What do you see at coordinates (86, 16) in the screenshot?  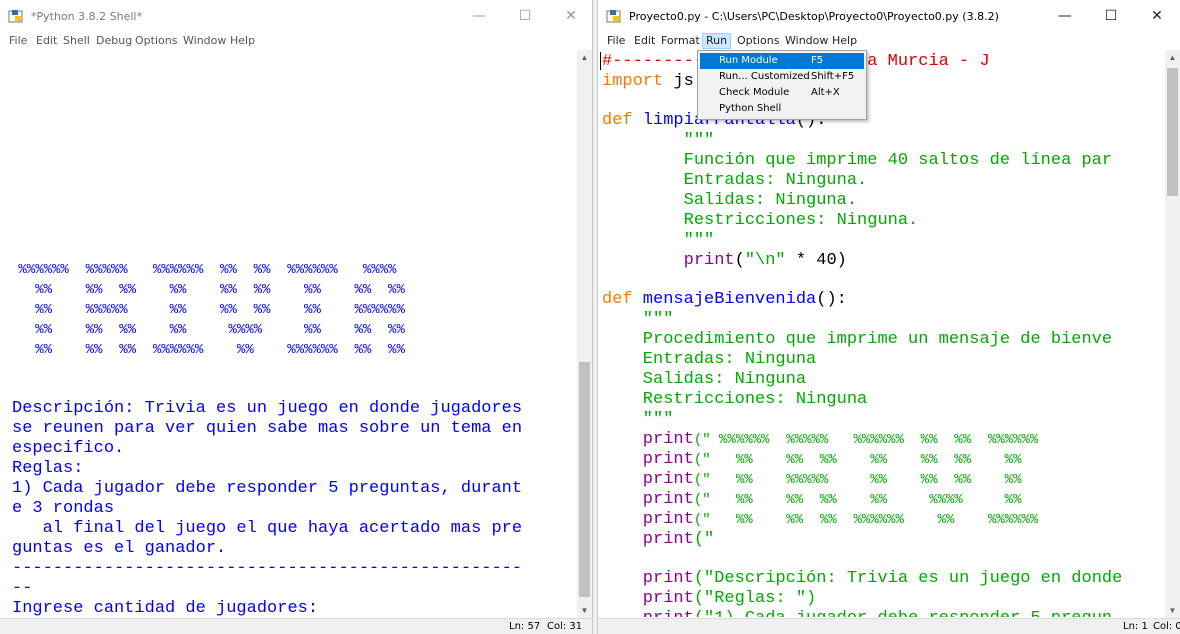 I see `shell-title: *Python 3.8.2 Shell*` at bounding box center [86, 16].